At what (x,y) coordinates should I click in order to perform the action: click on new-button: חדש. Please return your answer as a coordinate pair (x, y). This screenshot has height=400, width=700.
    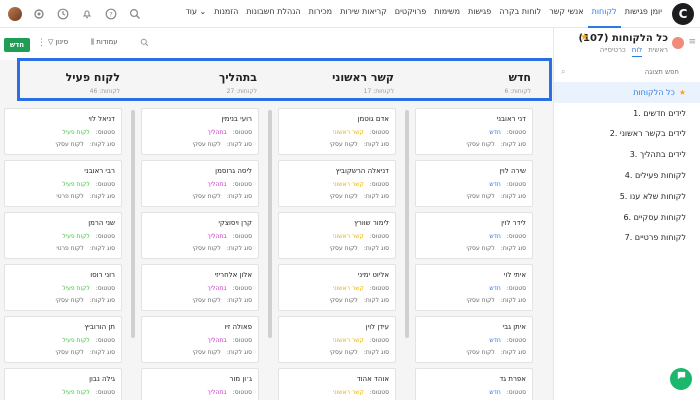
    Looking at the image, I should click on (17, 45).